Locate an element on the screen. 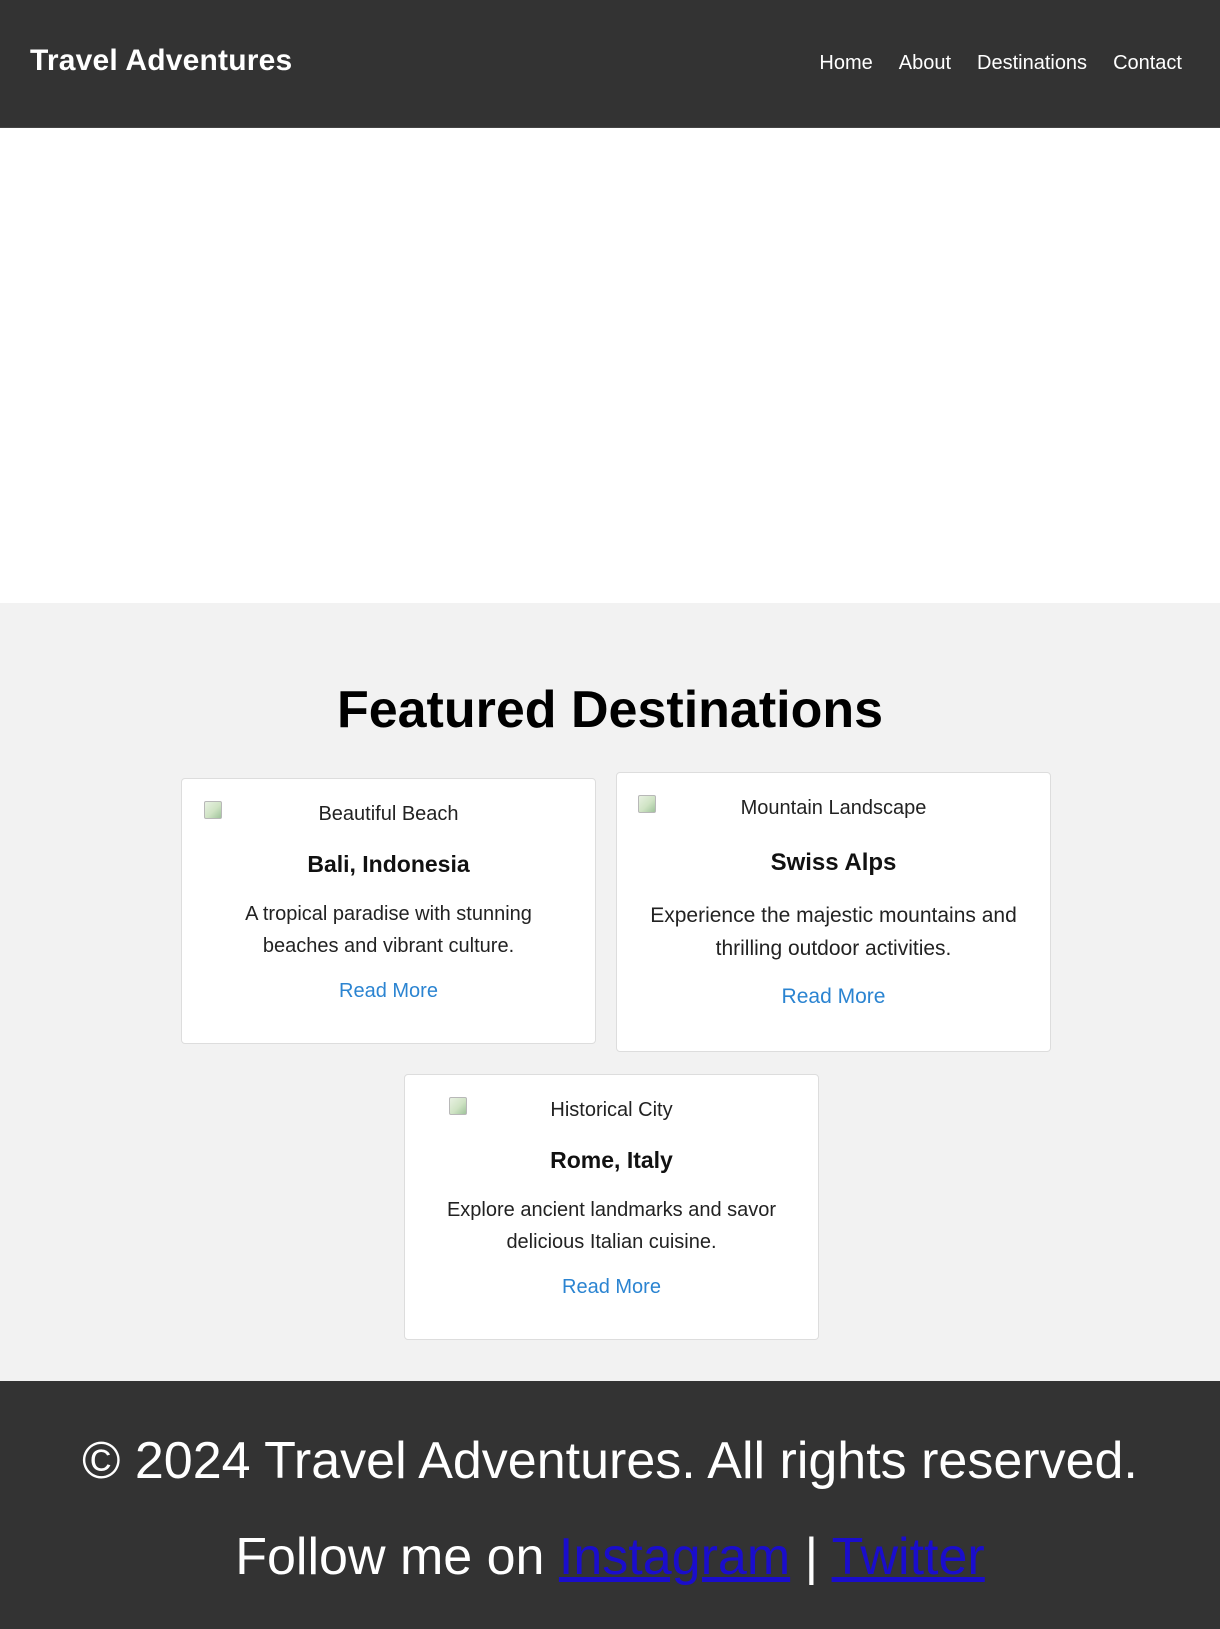  destination-image-alt: Mountain Landscape is located at coordinates (833, 807).